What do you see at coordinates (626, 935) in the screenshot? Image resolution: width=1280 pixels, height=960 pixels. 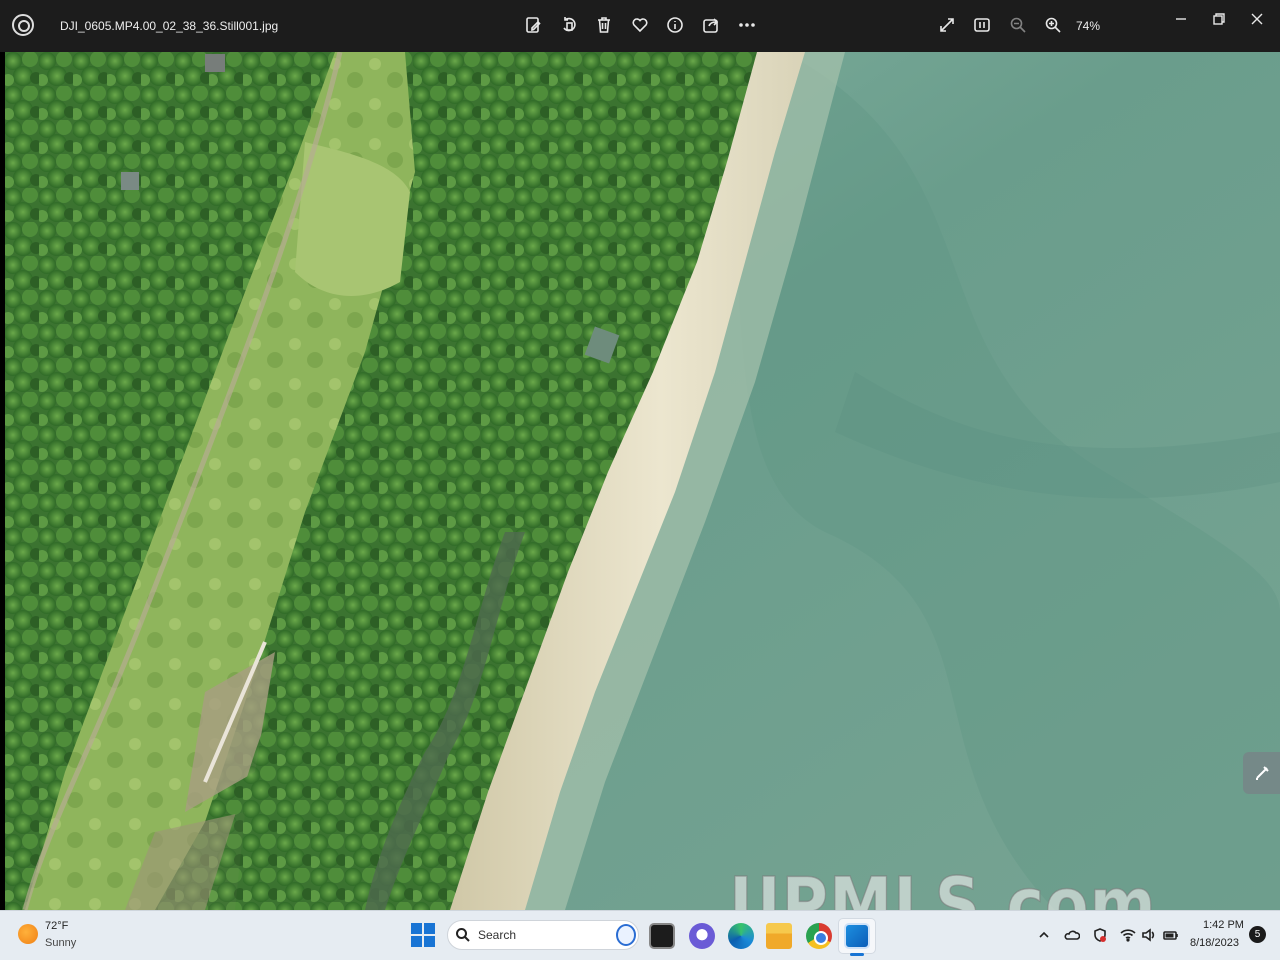 I see `bing-icon` at bounding box center [626, 935].